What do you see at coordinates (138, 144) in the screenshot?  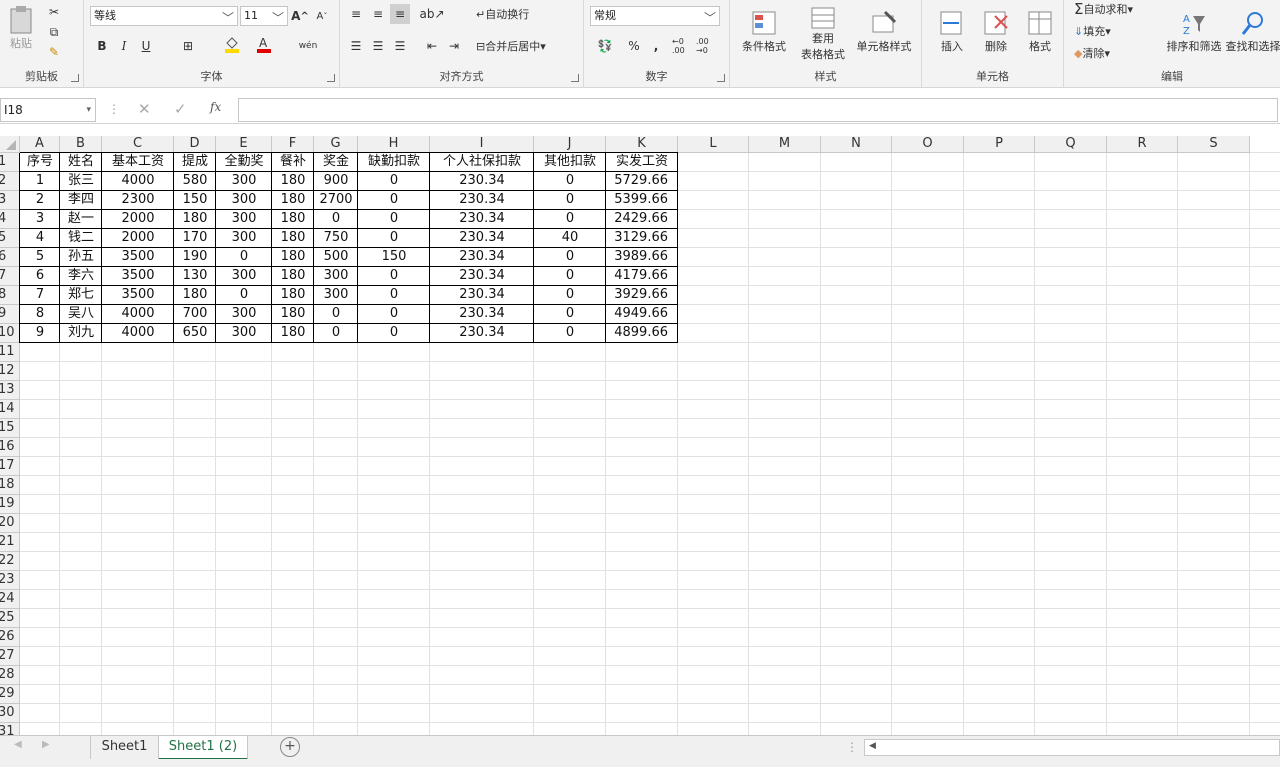 I see `column-header: C` at bounding box center [138, 144].